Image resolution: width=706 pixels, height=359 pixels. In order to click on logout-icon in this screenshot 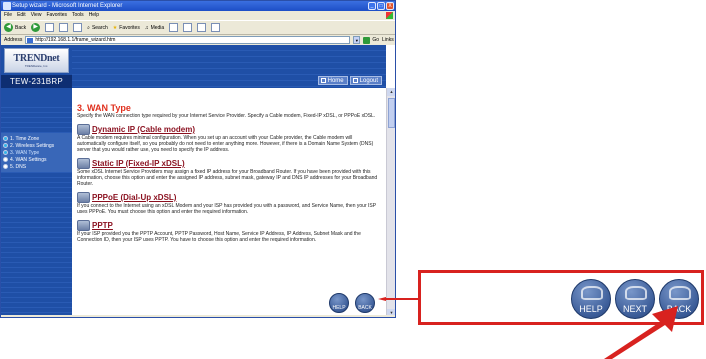, I will do `click(355, 80)`.